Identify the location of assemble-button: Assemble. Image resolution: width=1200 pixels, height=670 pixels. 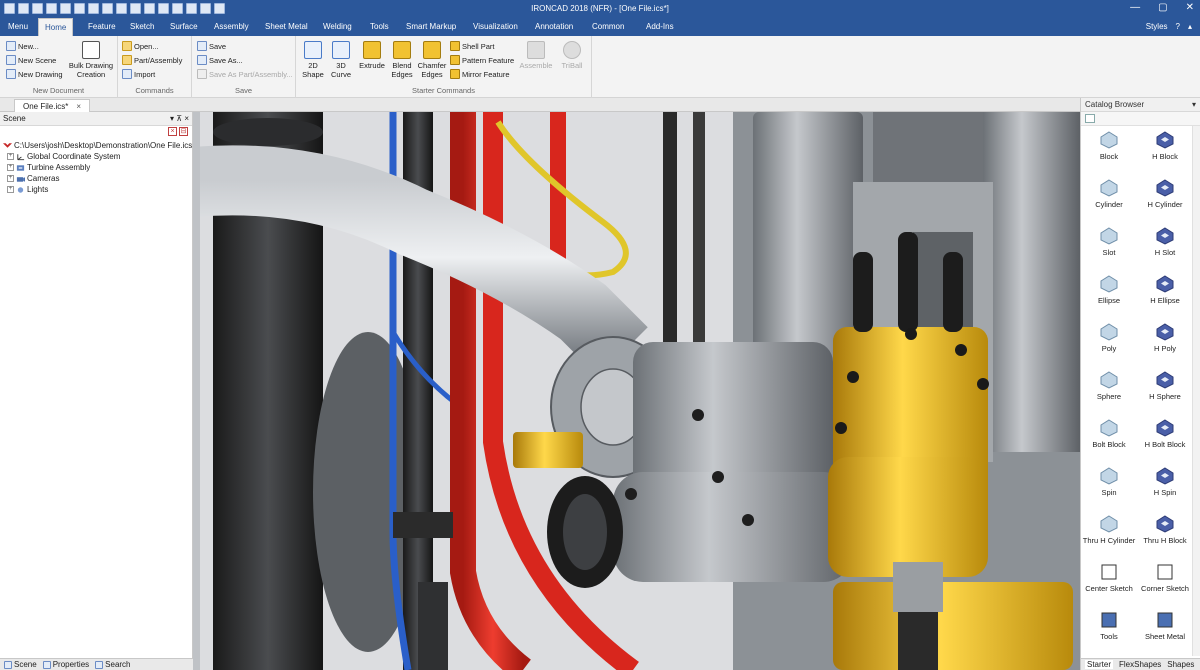
(536, 55).